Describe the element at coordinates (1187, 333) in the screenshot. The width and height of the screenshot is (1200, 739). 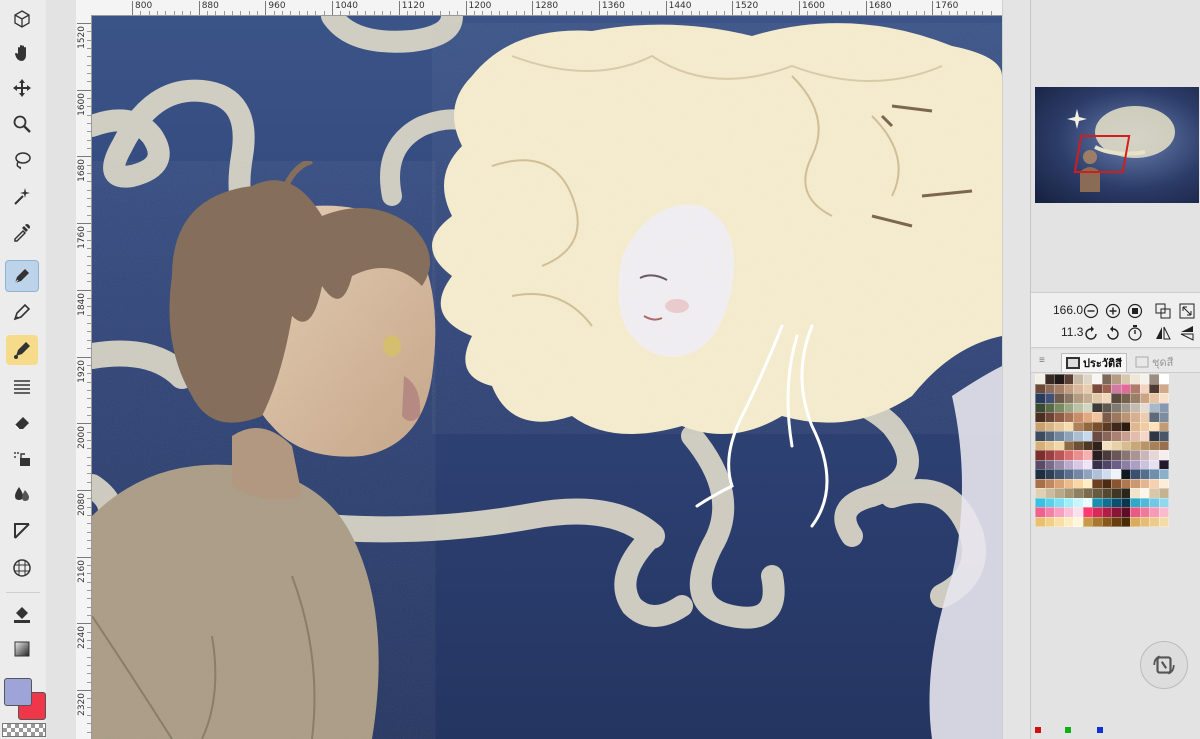
I see `flip-vertical-icon` at that location.